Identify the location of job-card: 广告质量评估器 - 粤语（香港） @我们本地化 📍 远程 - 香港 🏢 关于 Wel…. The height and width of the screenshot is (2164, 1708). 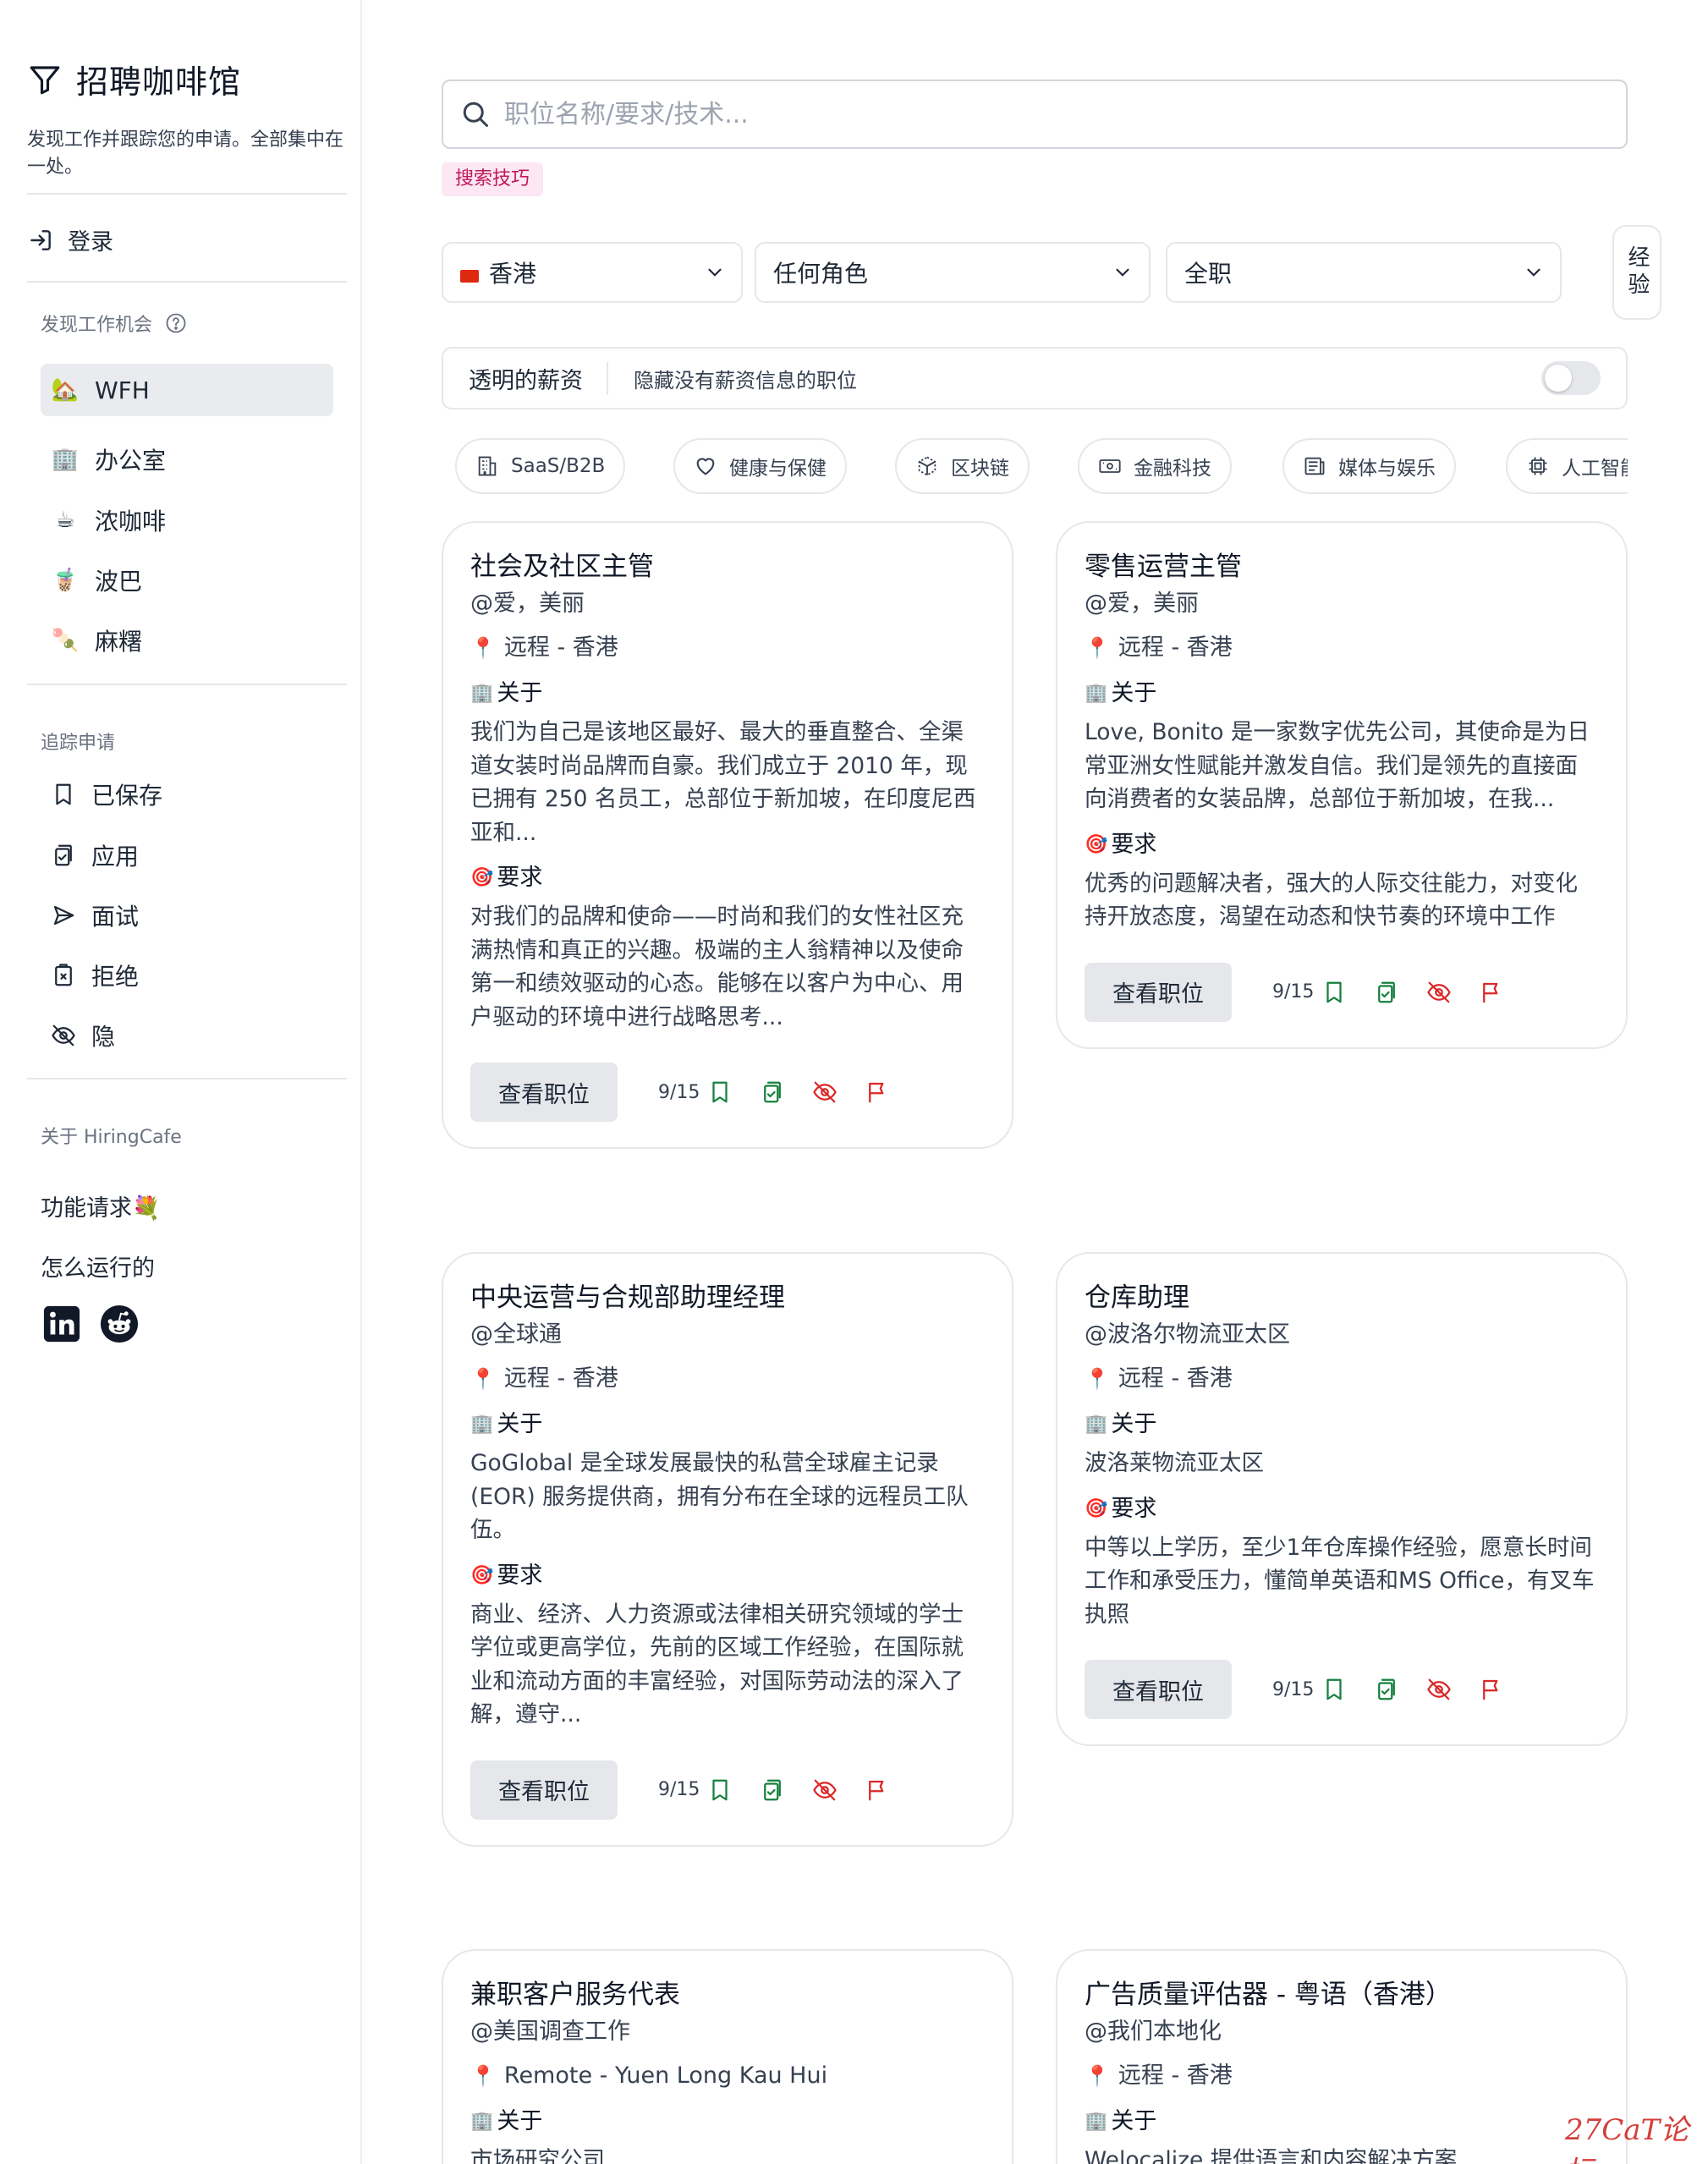
(1342, 2056).